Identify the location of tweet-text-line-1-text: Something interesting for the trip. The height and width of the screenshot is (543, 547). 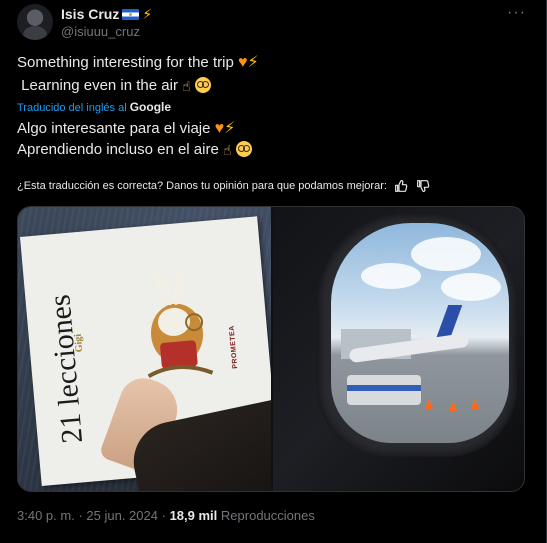
(125, 62).